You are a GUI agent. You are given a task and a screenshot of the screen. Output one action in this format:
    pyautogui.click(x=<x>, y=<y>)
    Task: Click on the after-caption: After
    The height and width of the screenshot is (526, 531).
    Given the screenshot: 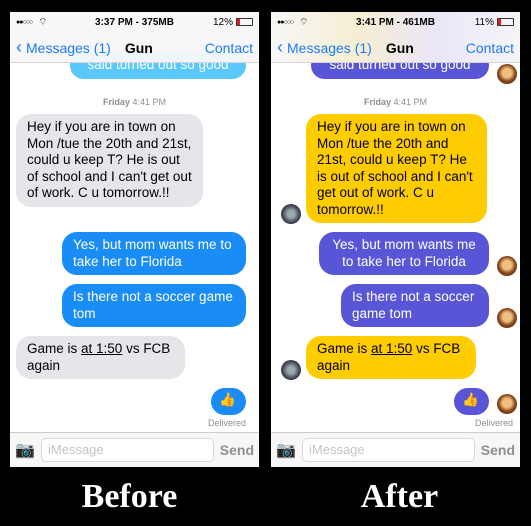 What is the action you would take?
    pyautogui.click(x=399, y=496)
    